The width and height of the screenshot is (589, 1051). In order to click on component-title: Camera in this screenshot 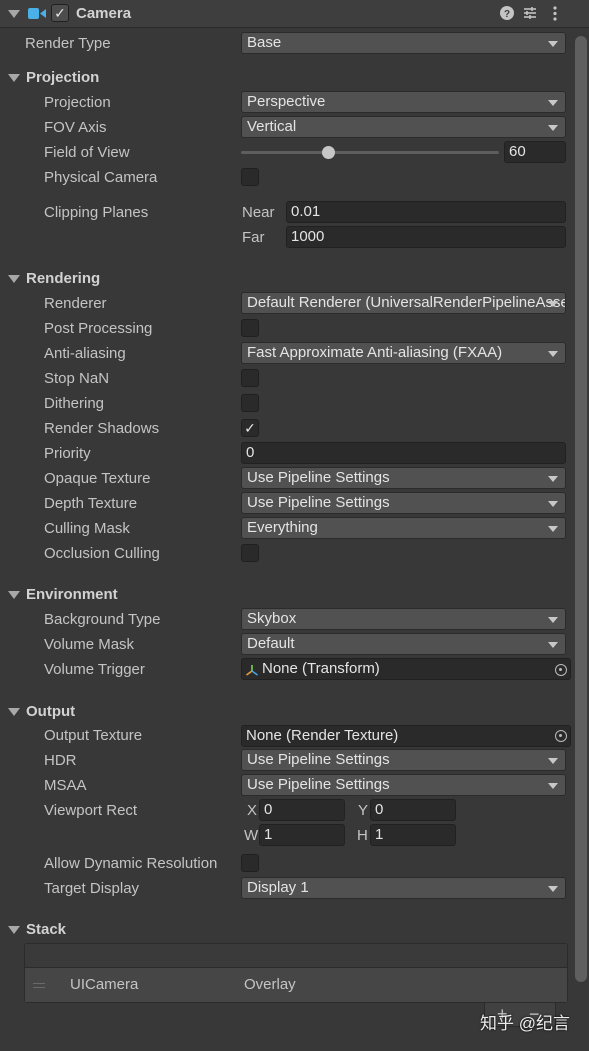, I will do `click(104, 13)`.